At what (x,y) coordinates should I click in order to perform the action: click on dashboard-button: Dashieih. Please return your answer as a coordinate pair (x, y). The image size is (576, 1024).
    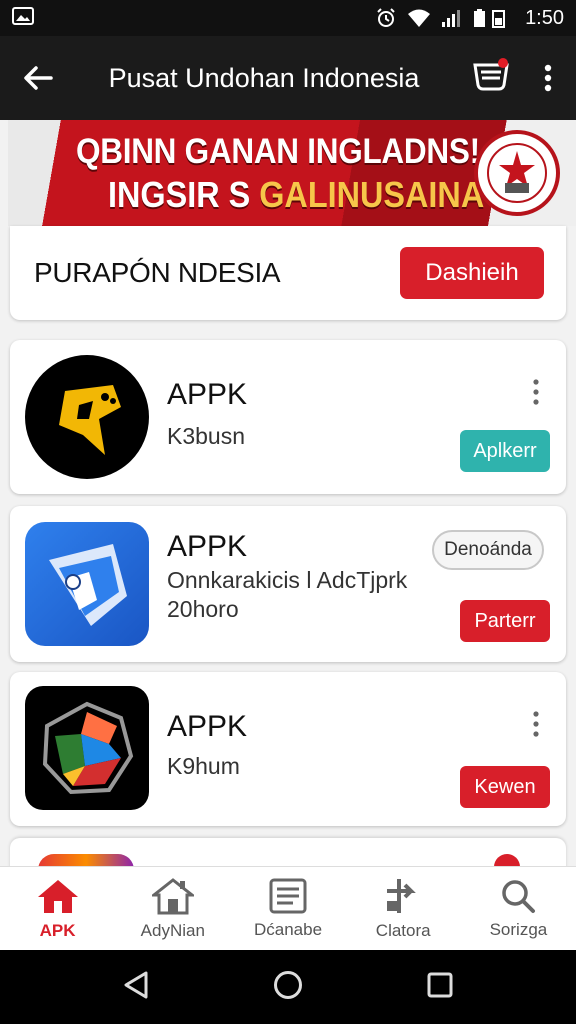
    Looking at the image, I should click on (472, 273).